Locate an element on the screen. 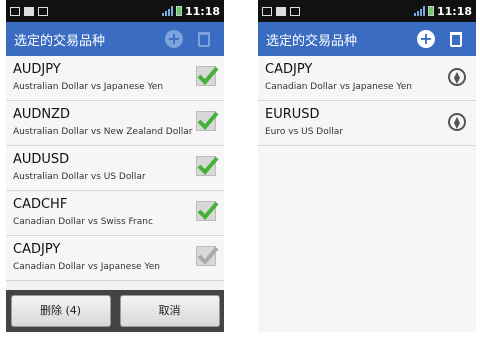  symbol-desc: Euro vs US Dollar is located at coordinates (304, 132).